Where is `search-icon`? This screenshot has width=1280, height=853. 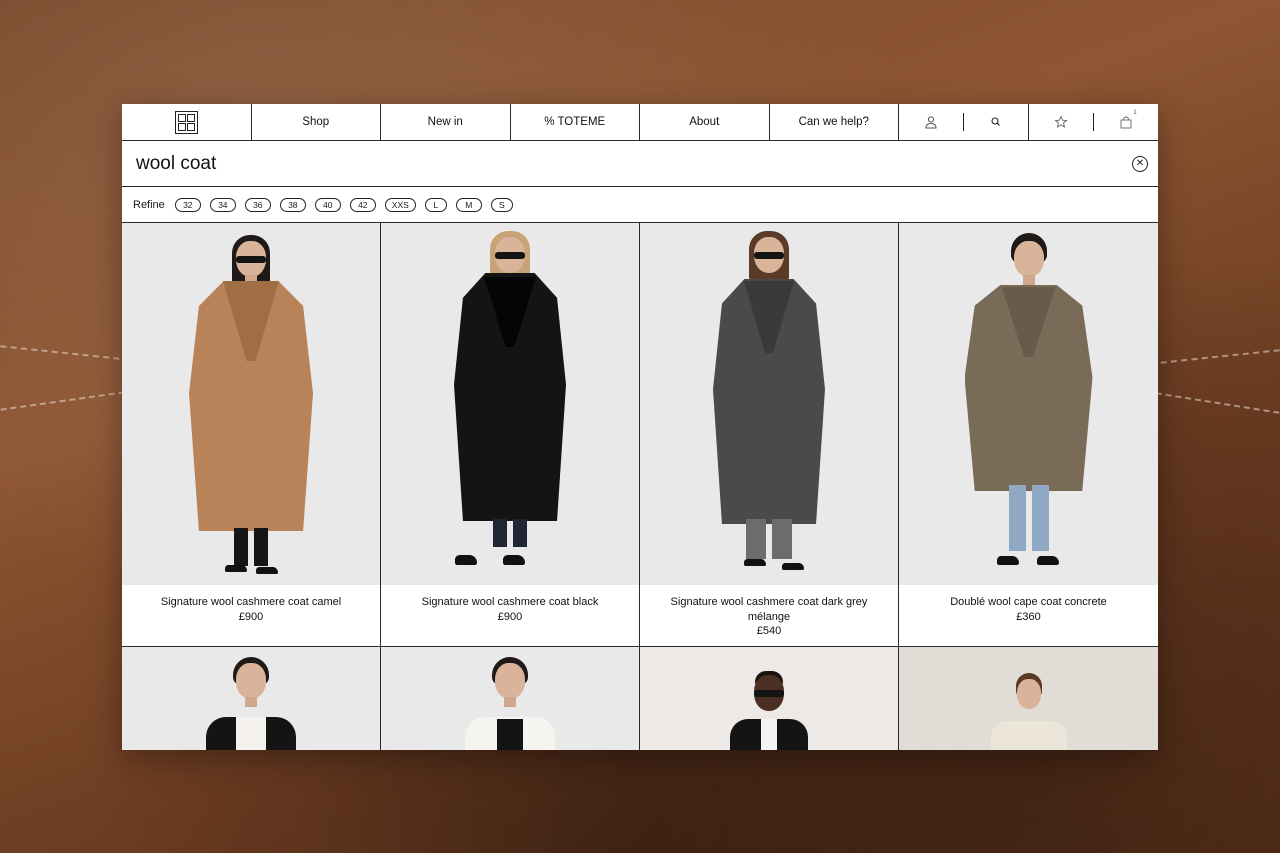
search-icon is located at coordinates (996, 122).